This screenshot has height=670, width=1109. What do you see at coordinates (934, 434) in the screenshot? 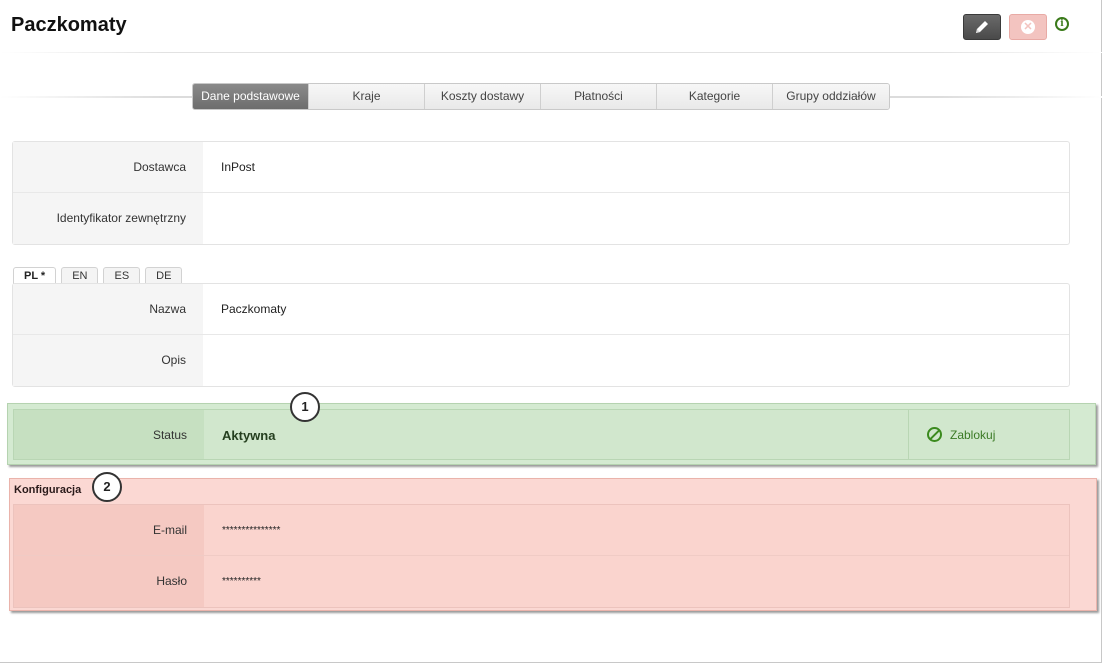
I see `block-icon` at bounding box center [934, 434].